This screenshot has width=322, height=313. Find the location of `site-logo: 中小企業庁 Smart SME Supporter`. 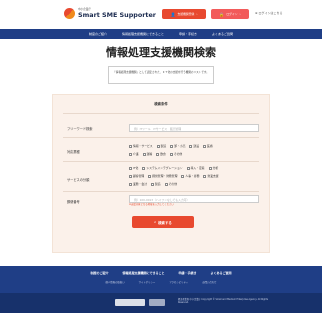

site-logo: 中小企業庁 Smart SME Supporter is located at coordinates (110, 13).